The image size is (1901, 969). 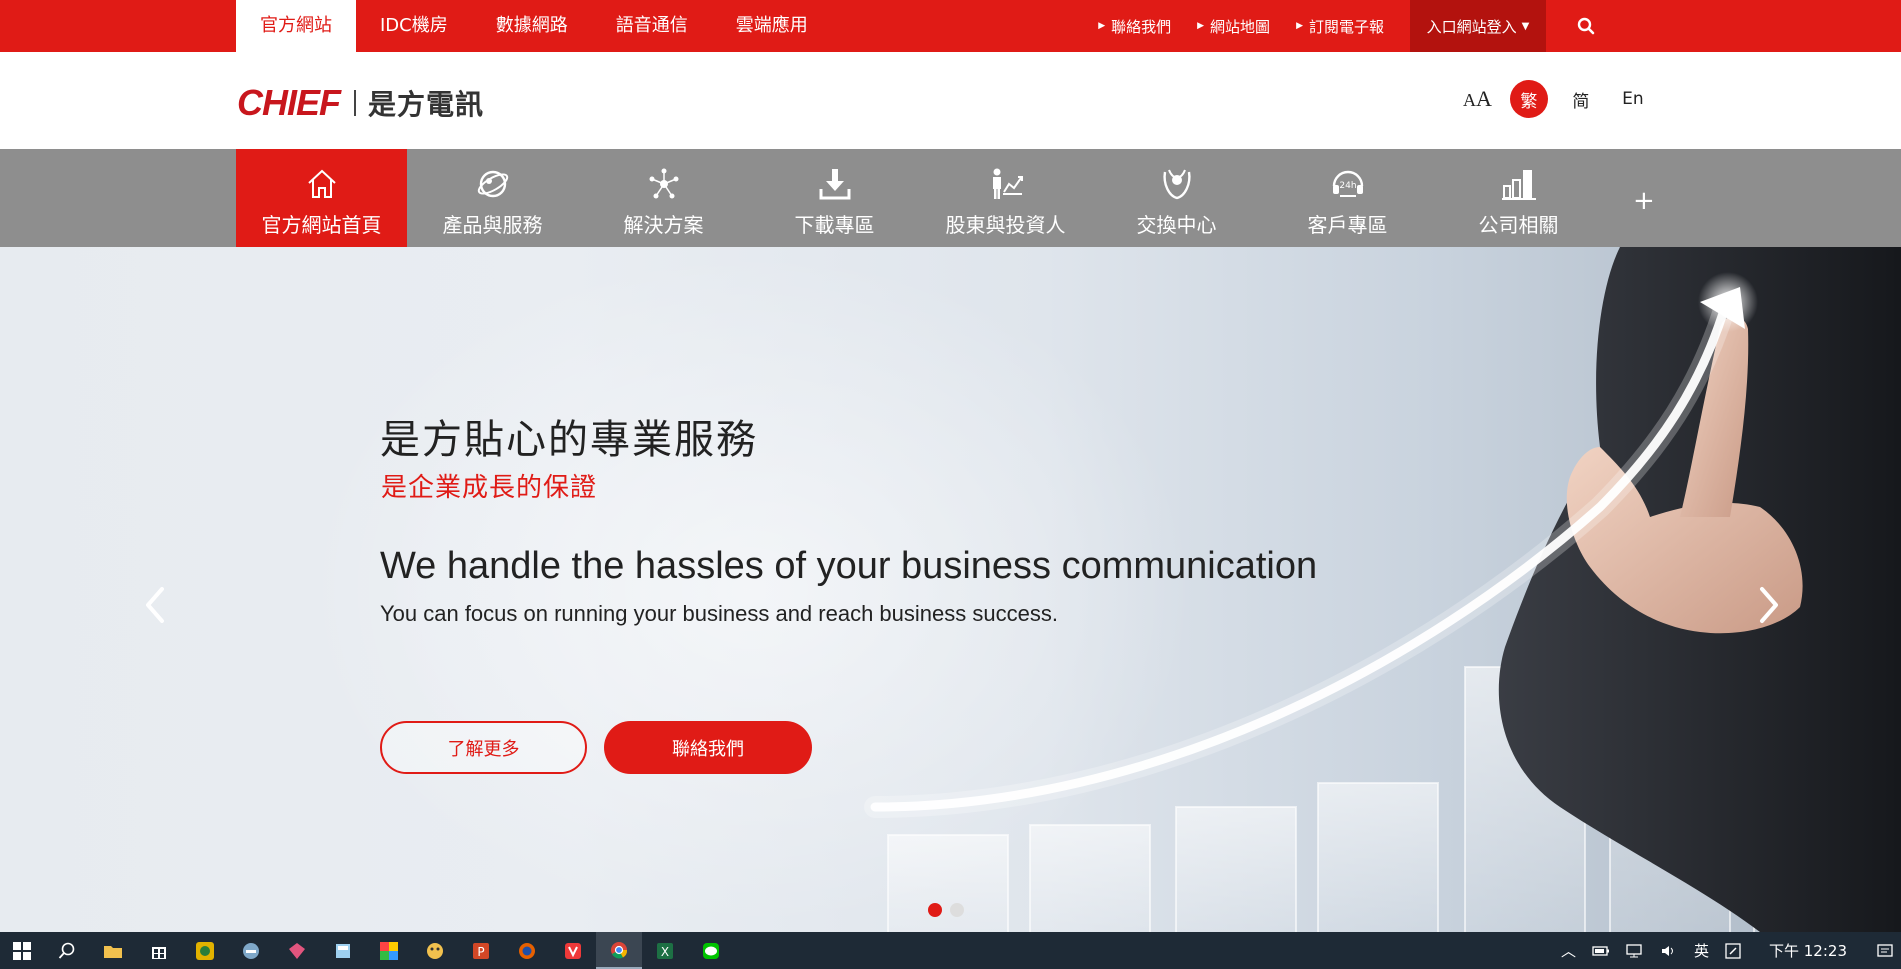 What do you see at coordinates (1586, 26) in the screenshot?
I see `search-button` at bounding box center [1586, 26].